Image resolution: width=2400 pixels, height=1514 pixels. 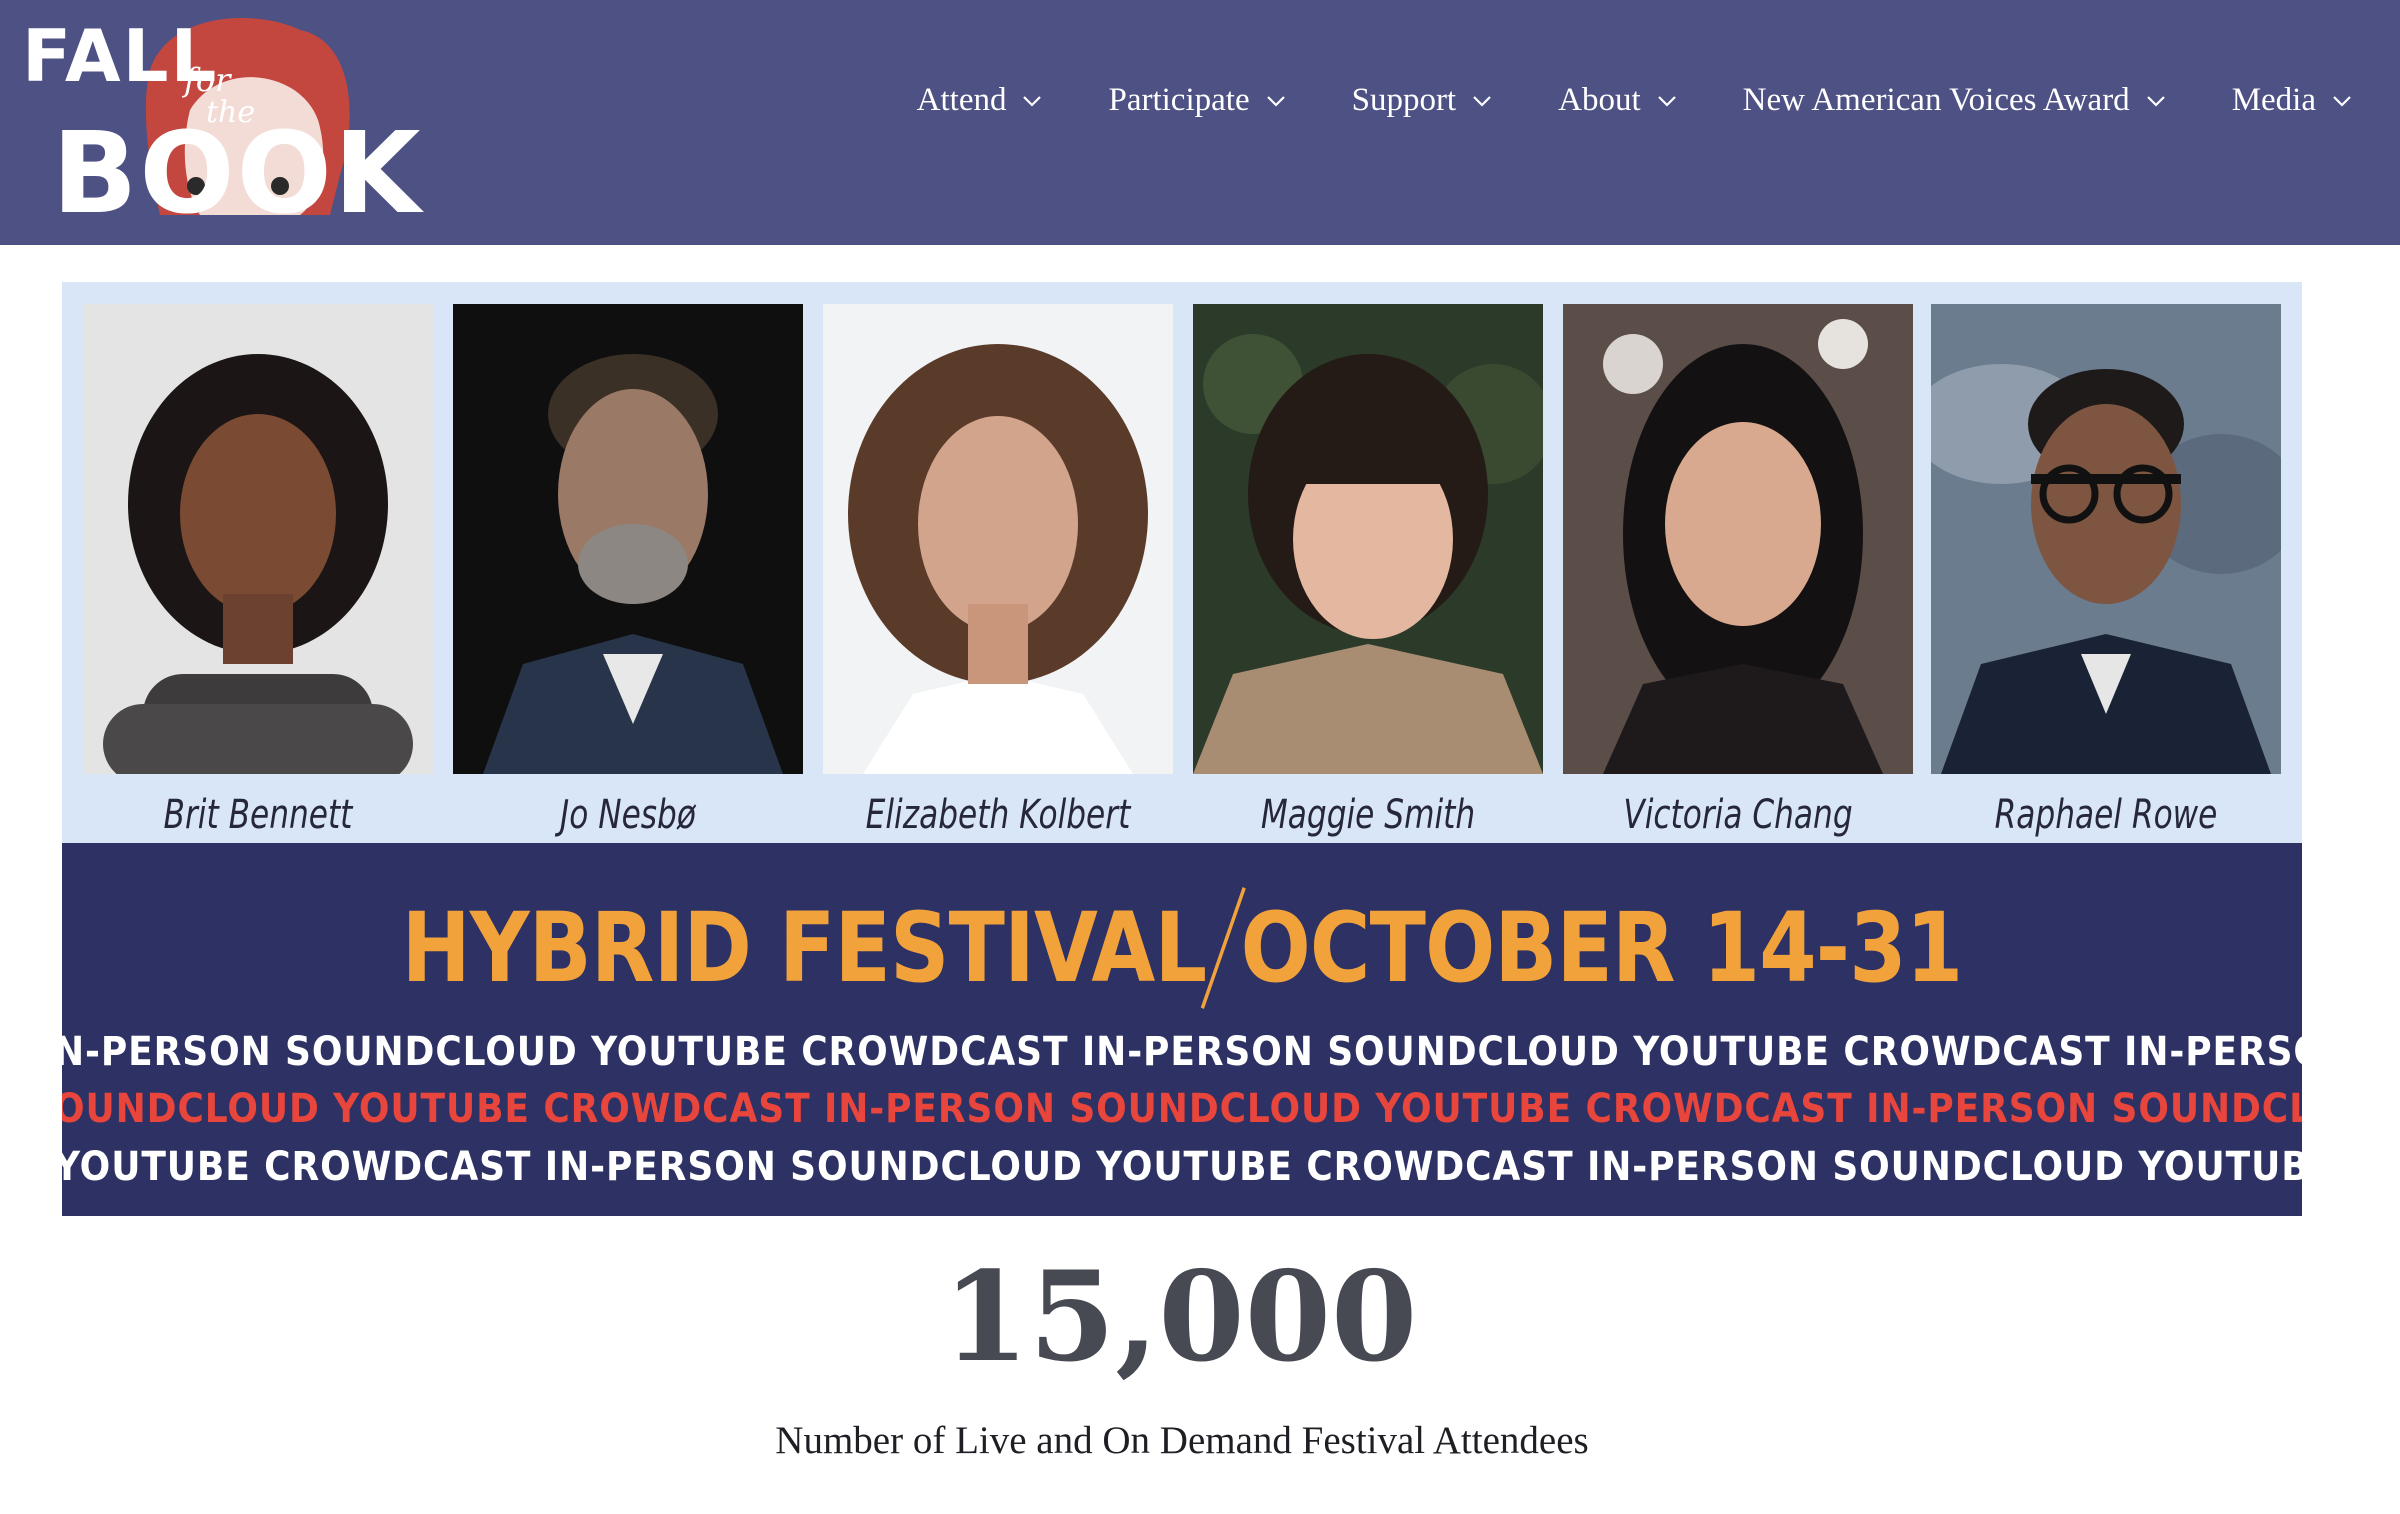 I want to click on nav-about: About, so click(x=1617, y=100).